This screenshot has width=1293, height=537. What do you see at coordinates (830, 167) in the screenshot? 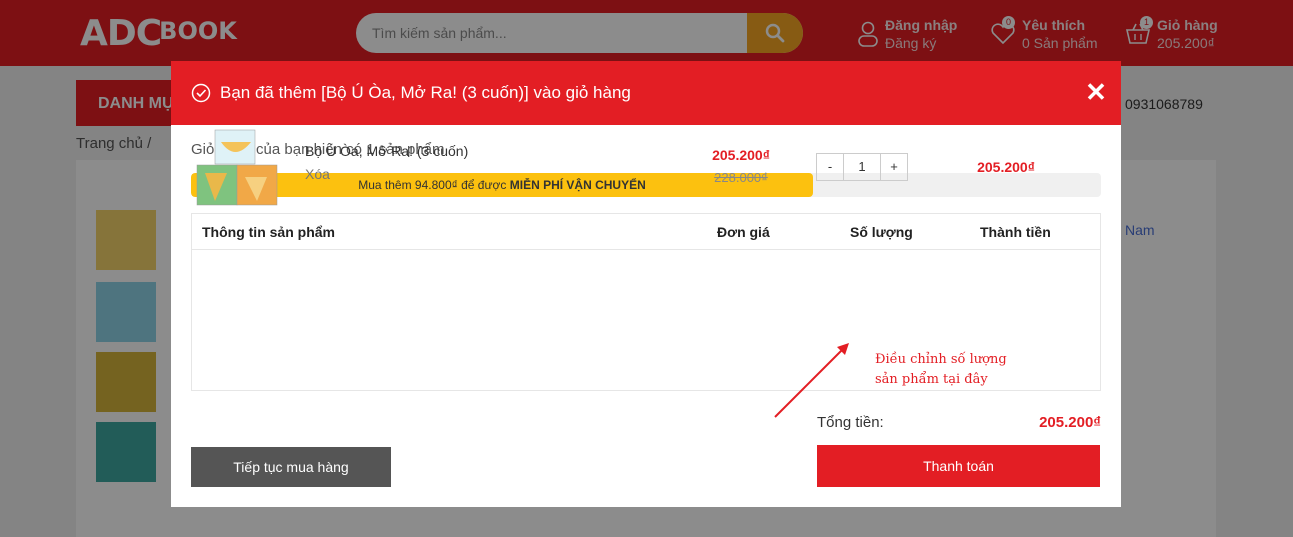
I see `decrease-quantity-button: -` at bounding box center [830, 167].